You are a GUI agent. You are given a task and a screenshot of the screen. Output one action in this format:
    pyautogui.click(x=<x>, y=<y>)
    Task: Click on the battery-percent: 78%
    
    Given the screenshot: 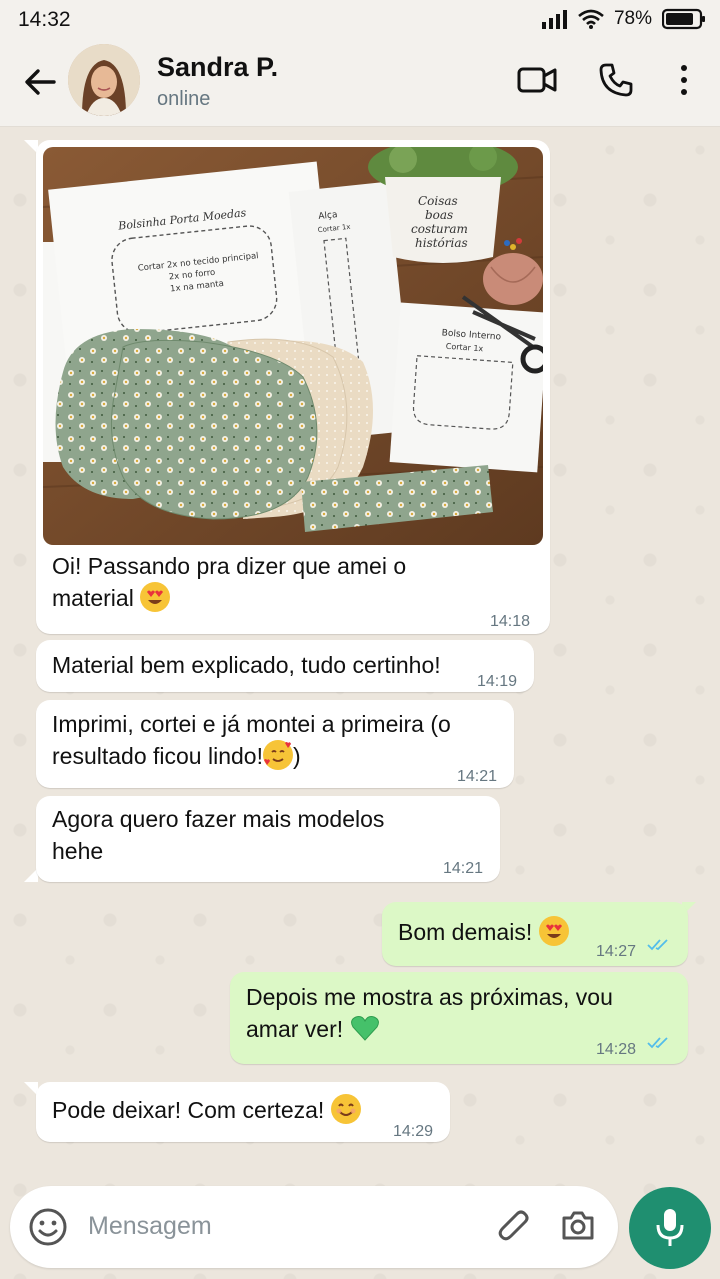 What is the action you would take?
    pyautogui.click(x=632, y=18)
    